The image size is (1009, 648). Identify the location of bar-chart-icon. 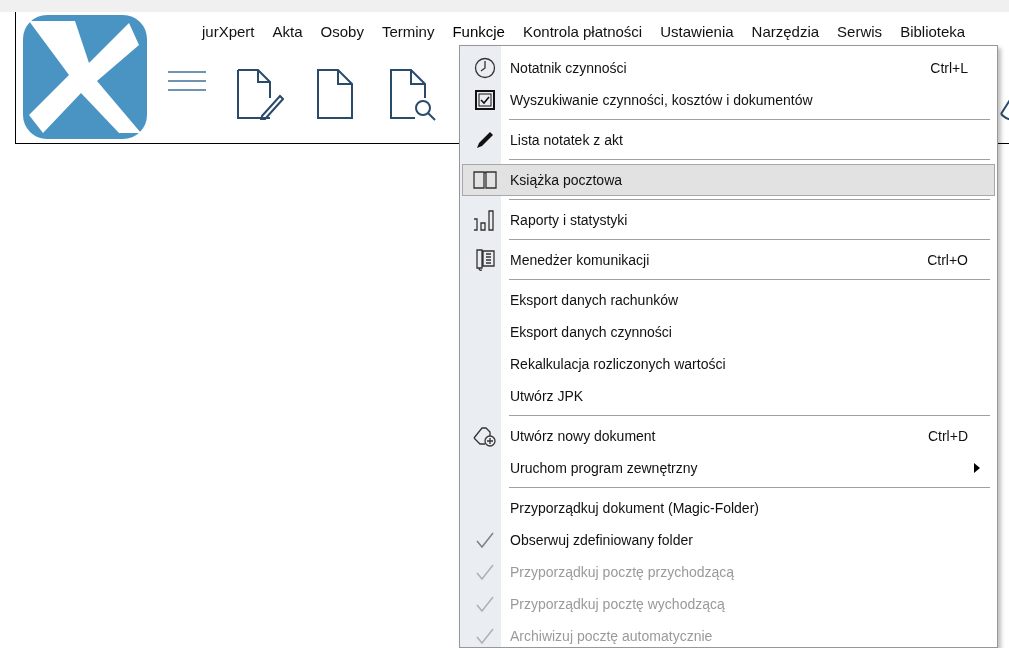
(484, 220).